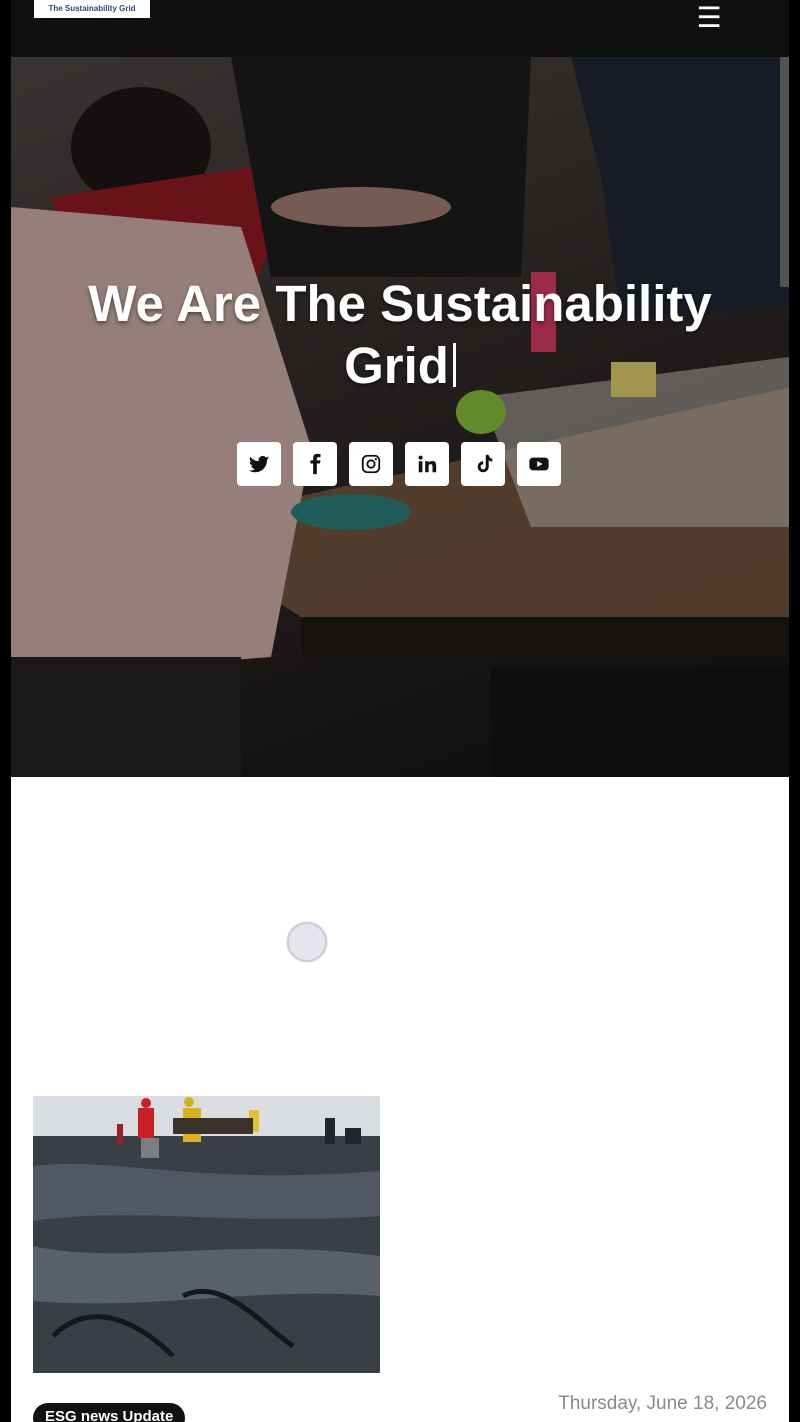 The height and width of the screenshot is (1422, 800). Describe the element at coordinates (307, 942) in the screenshot. I see `loading-spinner` at that location.